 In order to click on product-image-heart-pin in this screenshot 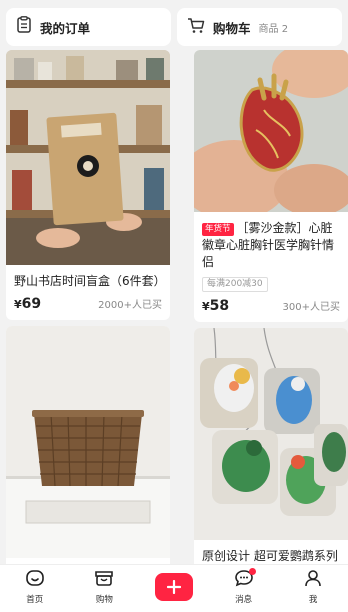, I will do `click(271, 131)`.